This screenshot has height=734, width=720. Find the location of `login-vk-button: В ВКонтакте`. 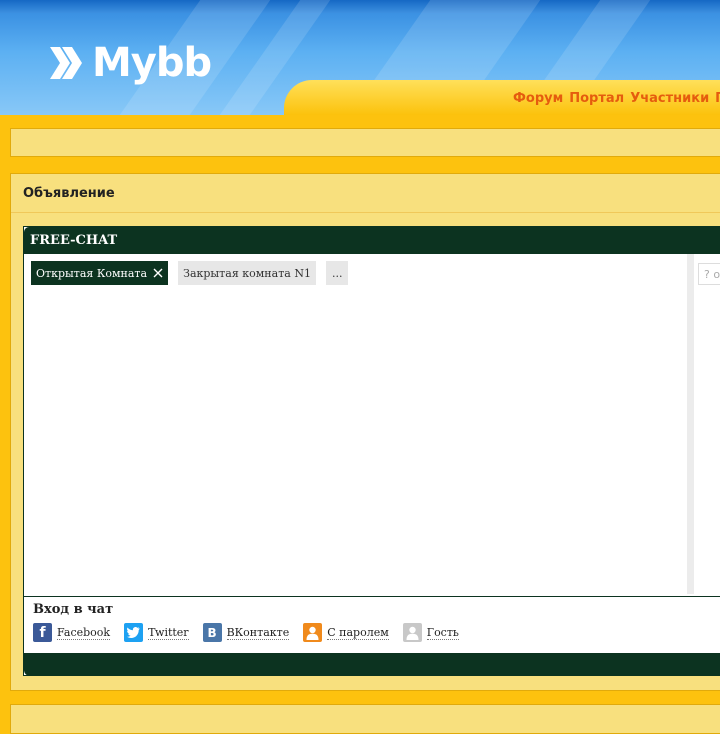

login-vk-button: В ВКонтакте is located at coordinates (246, 632).